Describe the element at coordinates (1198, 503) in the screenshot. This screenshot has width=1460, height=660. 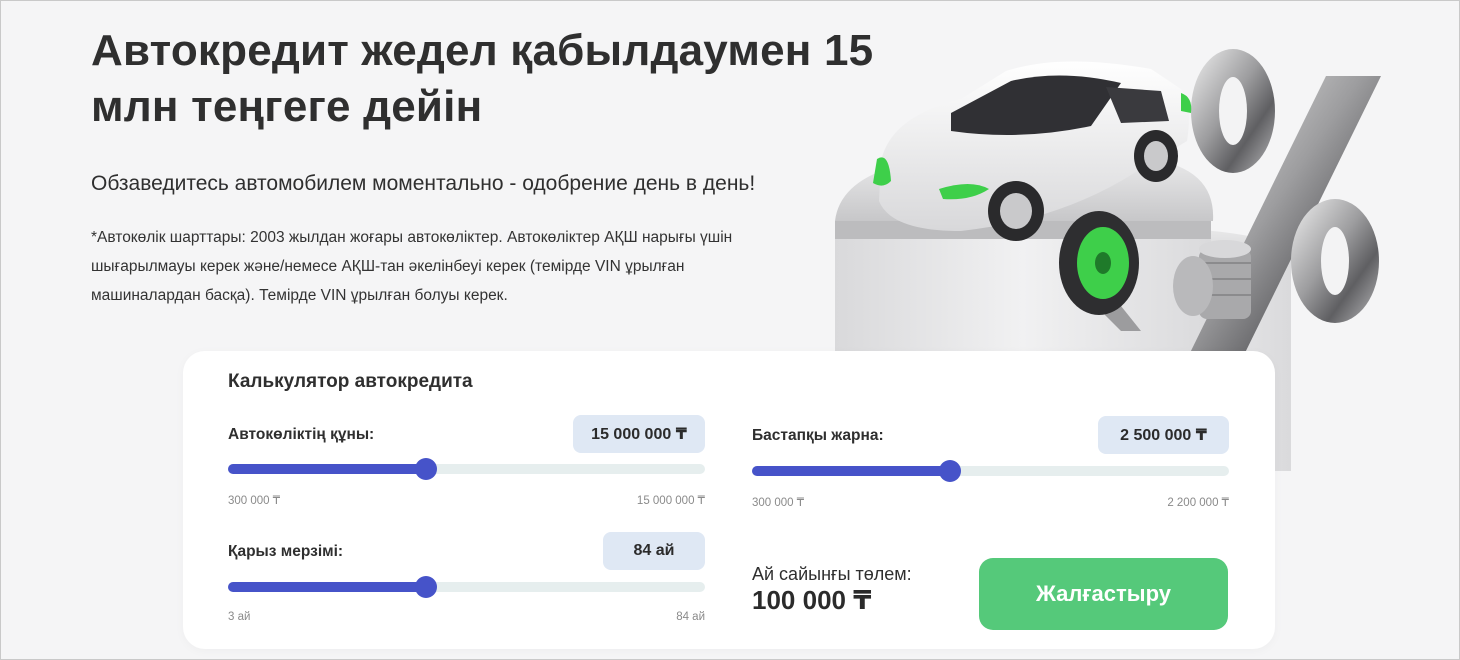
I see `down-payment-max: 2 200 000 ₸` at that location.